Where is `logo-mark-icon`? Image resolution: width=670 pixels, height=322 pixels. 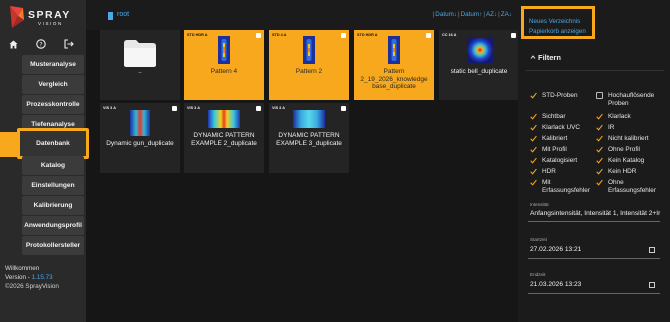
logo-mark-icon is located at coordinates (17, 17).